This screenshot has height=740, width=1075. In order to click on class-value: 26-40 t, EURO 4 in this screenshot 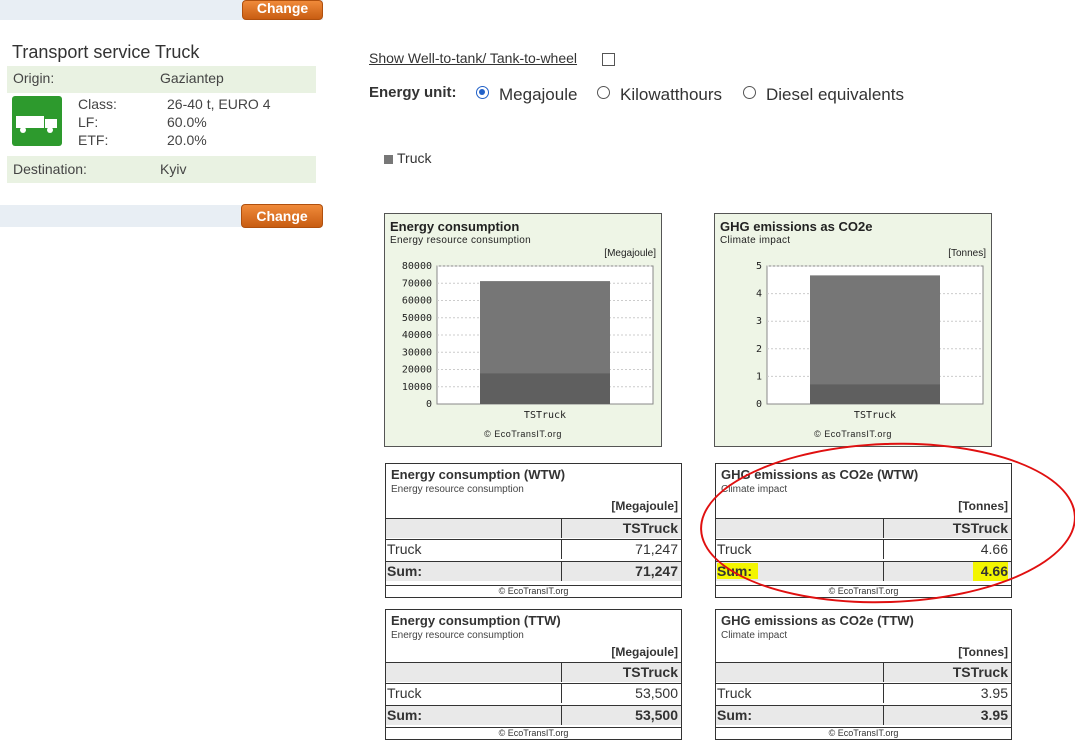, I will do `click(219, 104)`.